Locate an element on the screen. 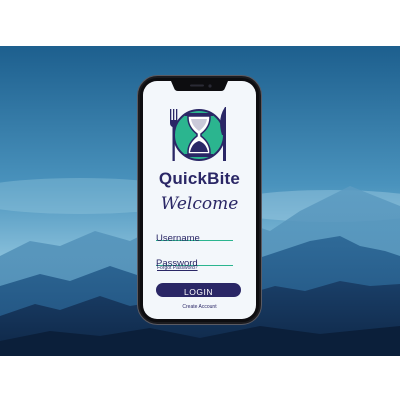 This screenshot has height=400, width=400. create-account-link: Create Account is located at coordinates (199, 307).